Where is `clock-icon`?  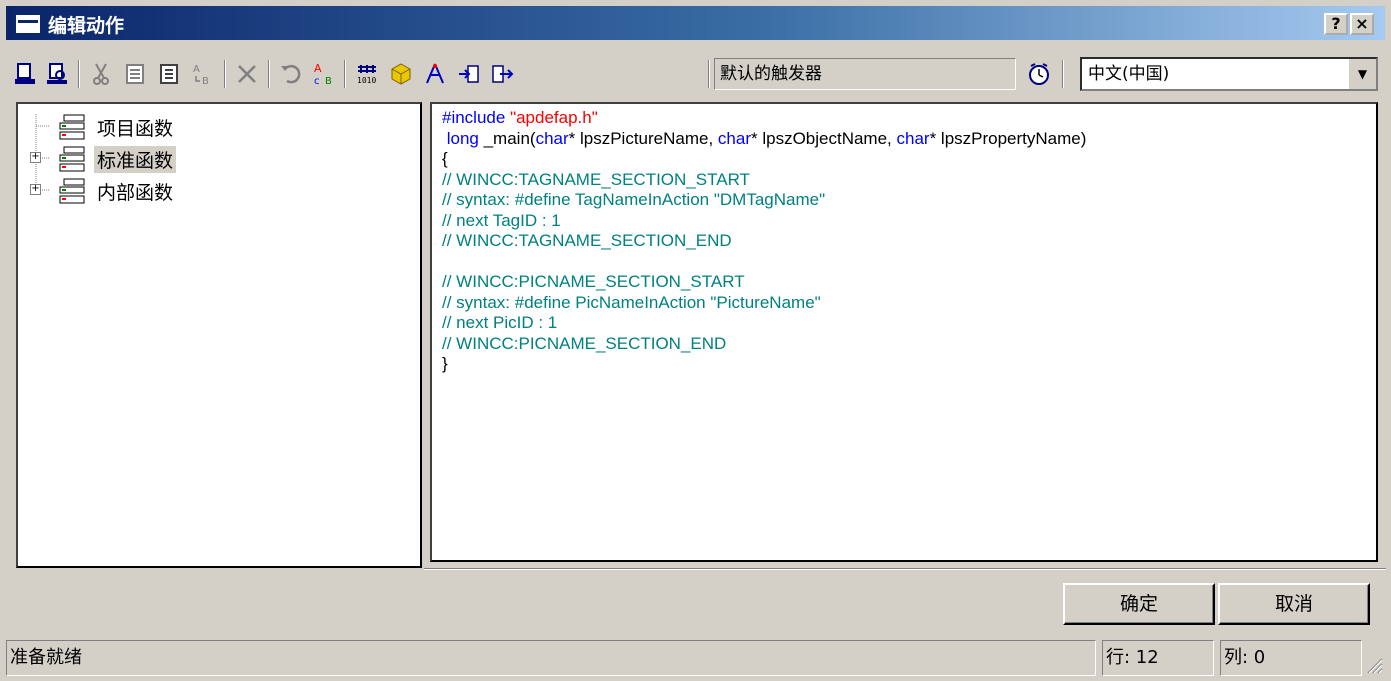
clock-icon is located at coordinates (1039, 74).